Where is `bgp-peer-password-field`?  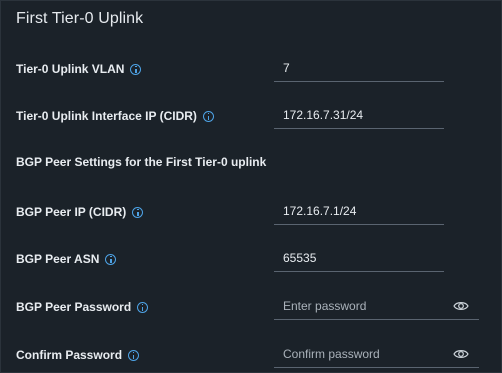
bgp-peer-password-field is located at coordinates (376, 307).